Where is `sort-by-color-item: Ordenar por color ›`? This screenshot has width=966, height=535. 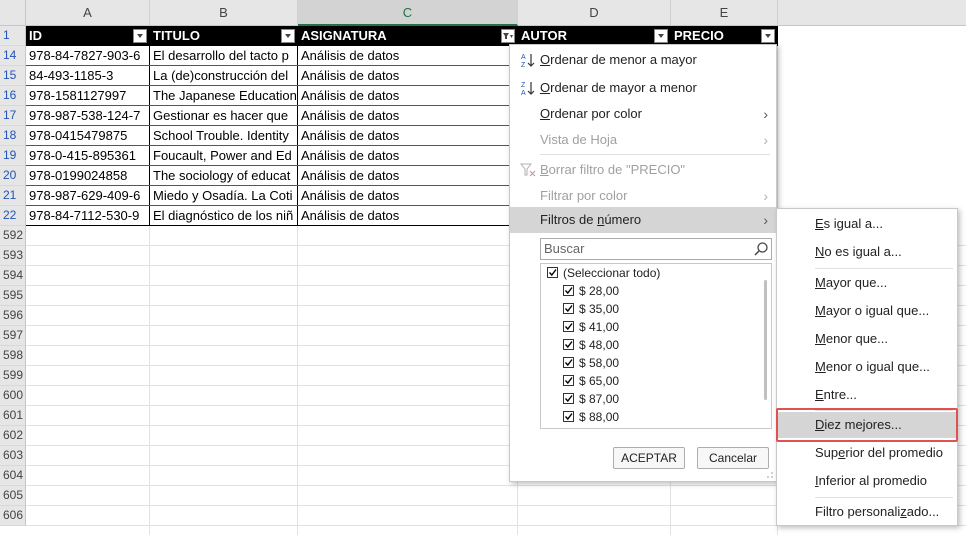 sort-by-color-item: Ordenar por color › is located at coordinates (643, 114).